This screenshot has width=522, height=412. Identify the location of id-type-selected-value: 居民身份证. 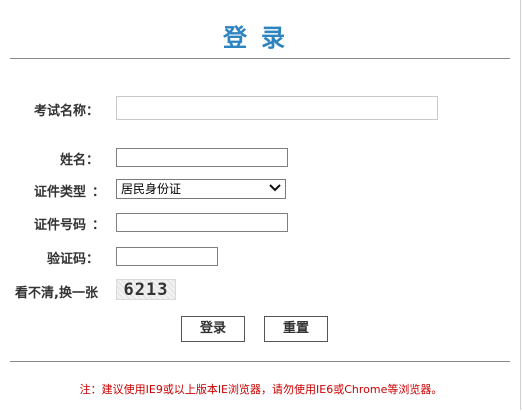
(151, 189).